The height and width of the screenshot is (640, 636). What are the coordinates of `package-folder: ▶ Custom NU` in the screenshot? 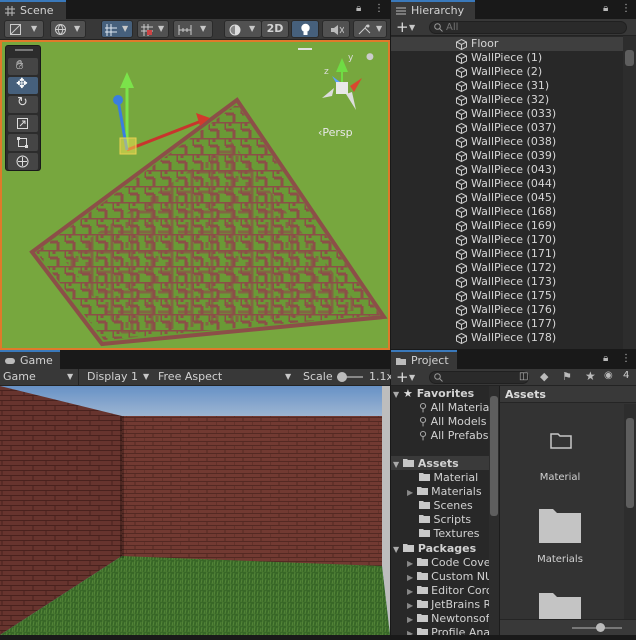 It's located at (450, 577).